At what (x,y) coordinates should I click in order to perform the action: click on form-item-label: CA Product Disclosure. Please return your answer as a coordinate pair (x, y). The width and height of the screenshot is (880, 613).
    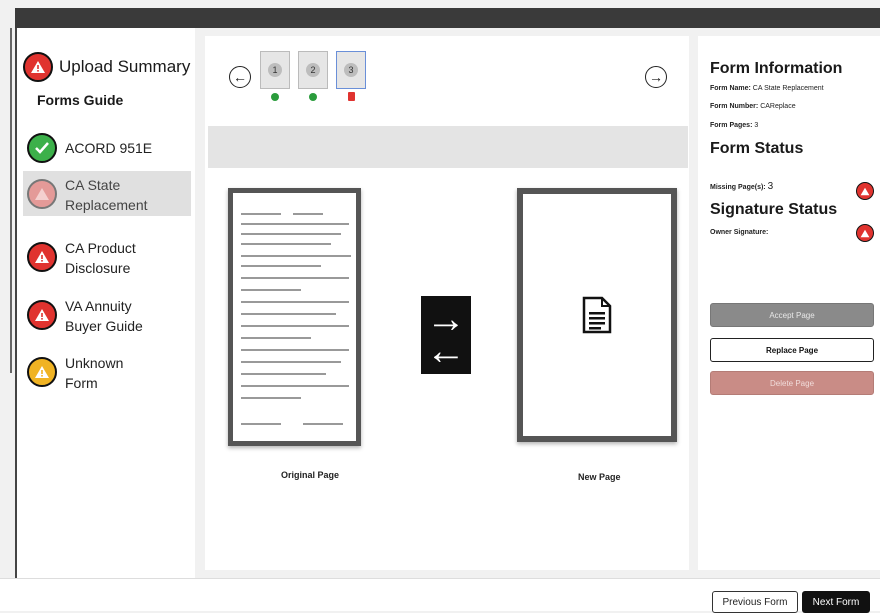
    Looking at the image, I should click on (100, 258).